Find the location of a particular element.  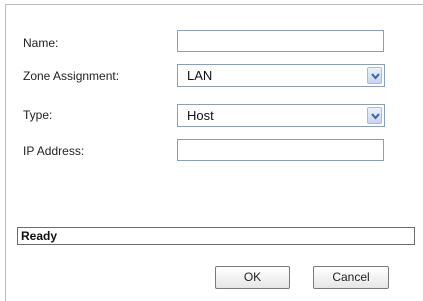

type-select: Host is located at coordinates (281, 115).